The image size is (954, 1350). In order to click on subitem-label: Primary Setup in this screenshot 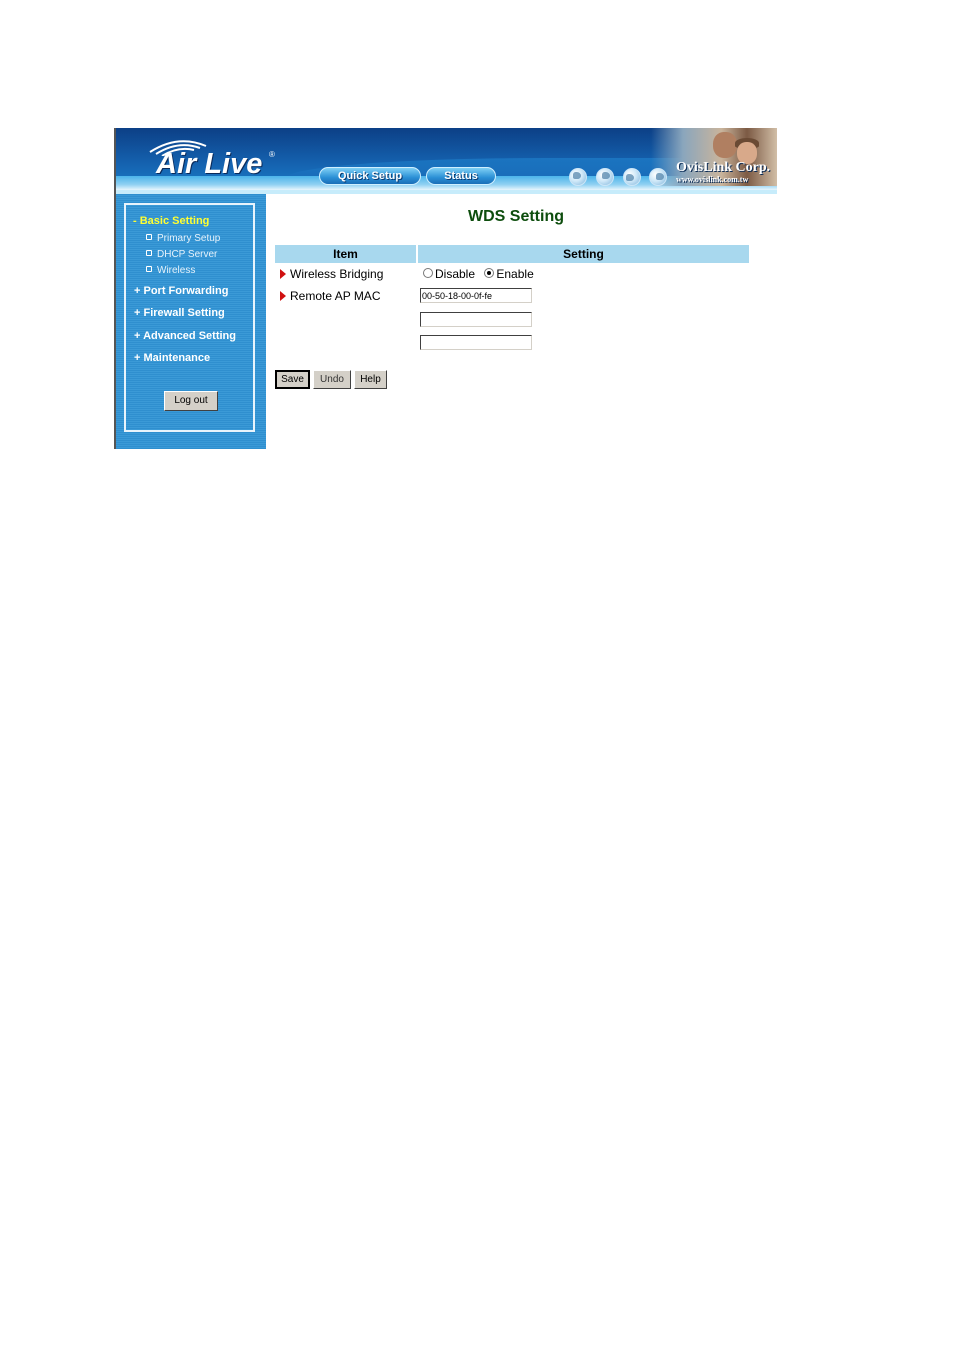, I will do `click(189, 238)`.